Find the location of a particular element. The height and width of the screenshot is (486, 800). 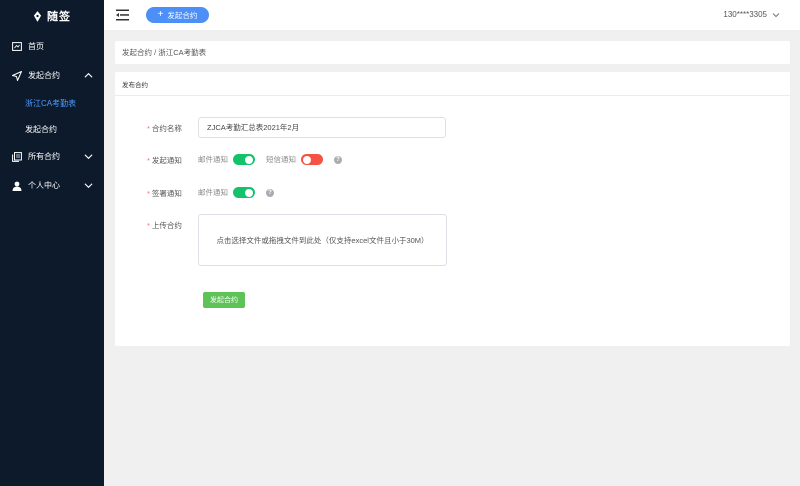

initiate-notify-label: * 发起通知 is located at coordinates (164, 160).